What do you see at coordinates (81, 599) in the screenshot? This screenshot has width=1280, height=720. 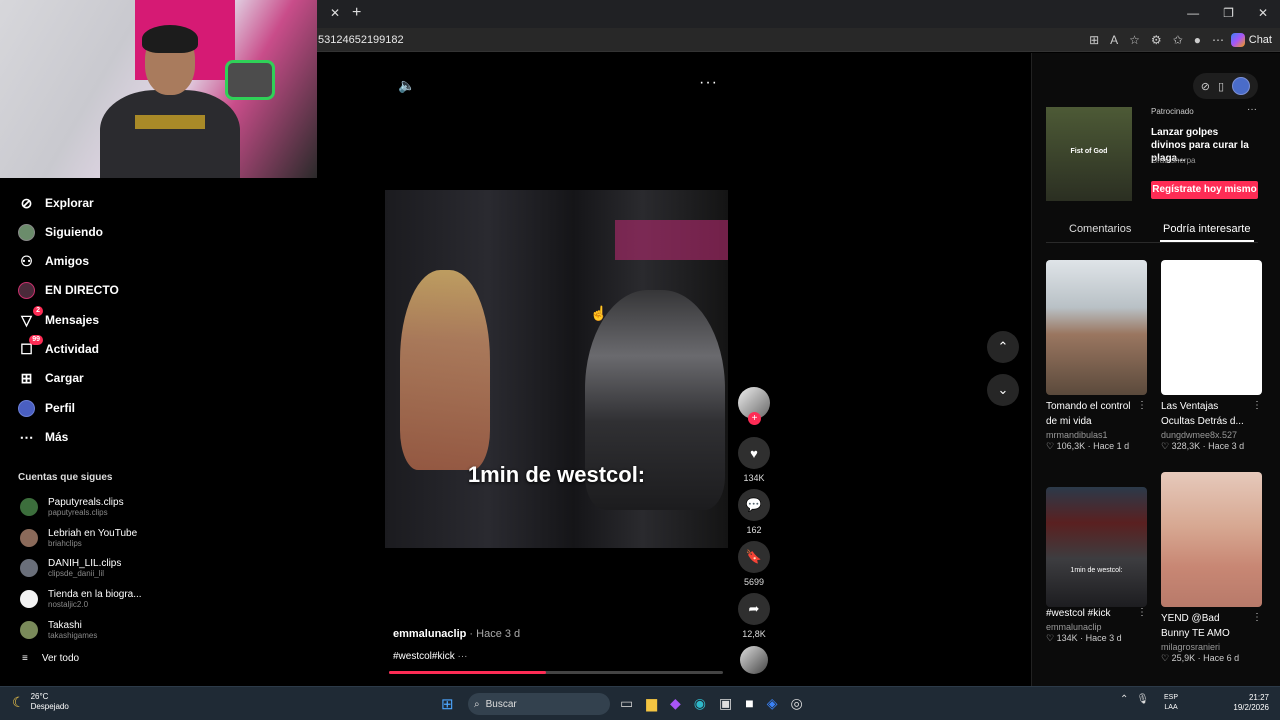 I see `followed-account: Tienda en la biogra... nostaljic2.0` at bounding box center [81, 599].